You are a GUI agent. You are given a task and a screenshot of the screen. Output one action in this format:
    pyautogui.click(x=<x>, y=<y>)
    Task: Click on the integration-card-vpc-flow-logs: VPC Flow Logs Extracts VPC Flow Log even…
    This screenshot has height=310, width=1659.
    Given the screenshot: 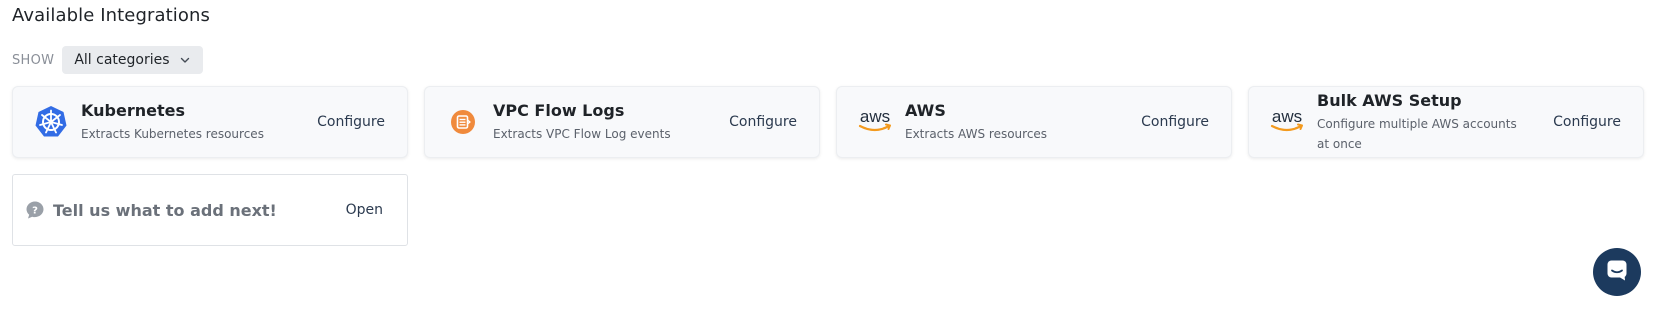 What is the action you would take?
    pyautogui.click(x=622, y=122)
    